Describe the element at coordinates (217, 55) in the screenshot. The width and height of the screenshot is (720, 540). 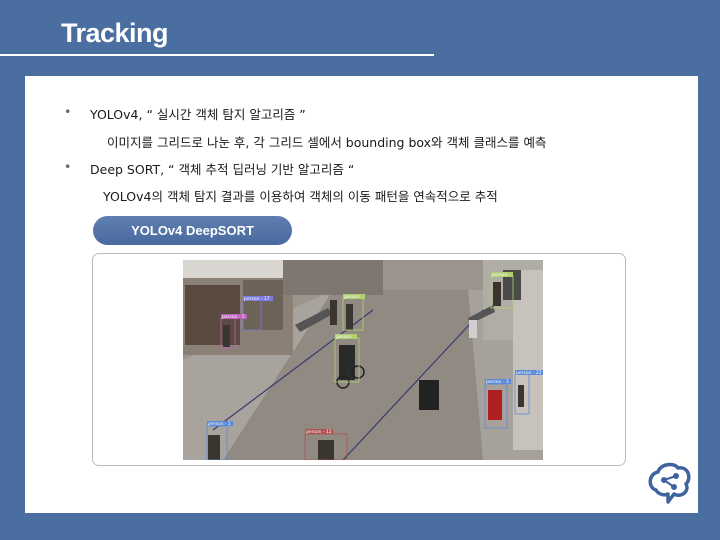
I see `title-divider` at that location.